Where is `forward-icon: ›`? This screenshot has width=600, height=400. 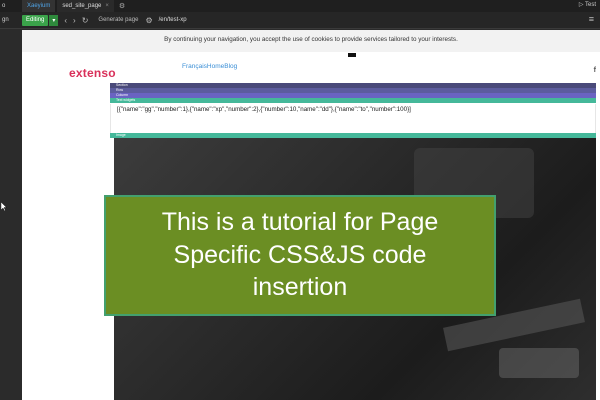
forward-icon: › is located at coordinates (74, 20).